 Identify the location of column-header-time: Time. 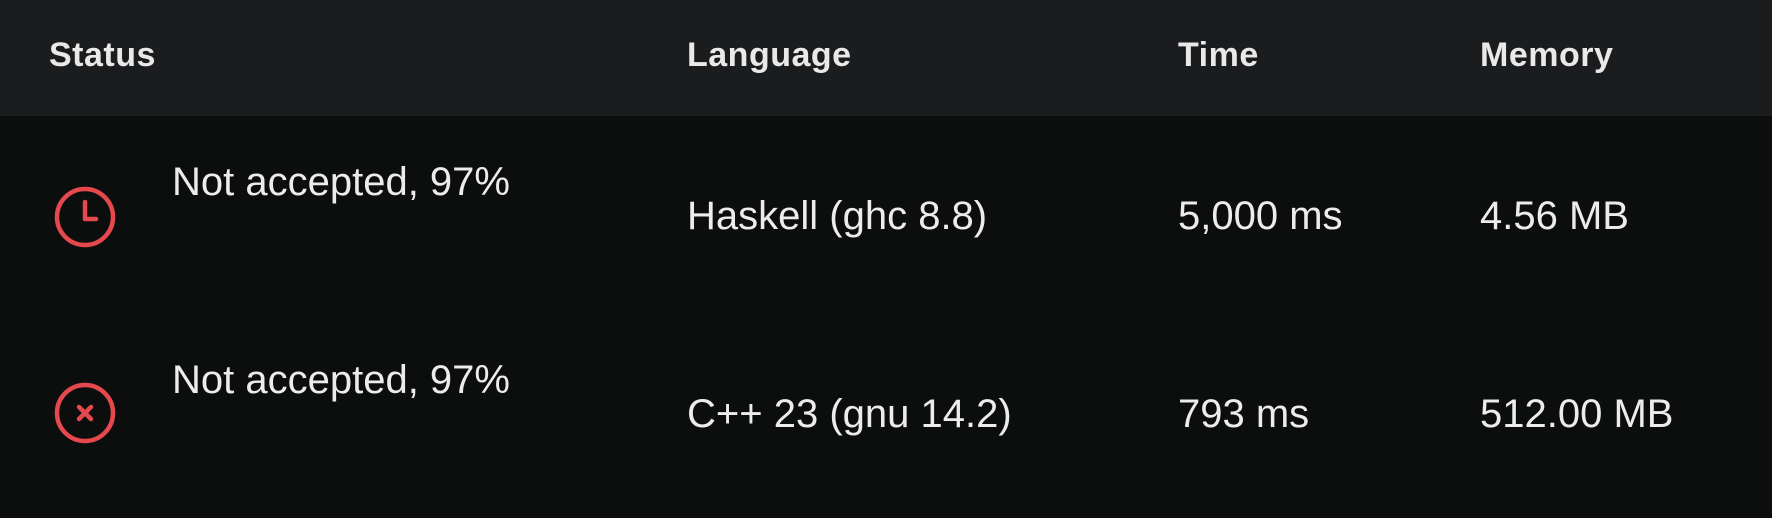
(1218, 55).